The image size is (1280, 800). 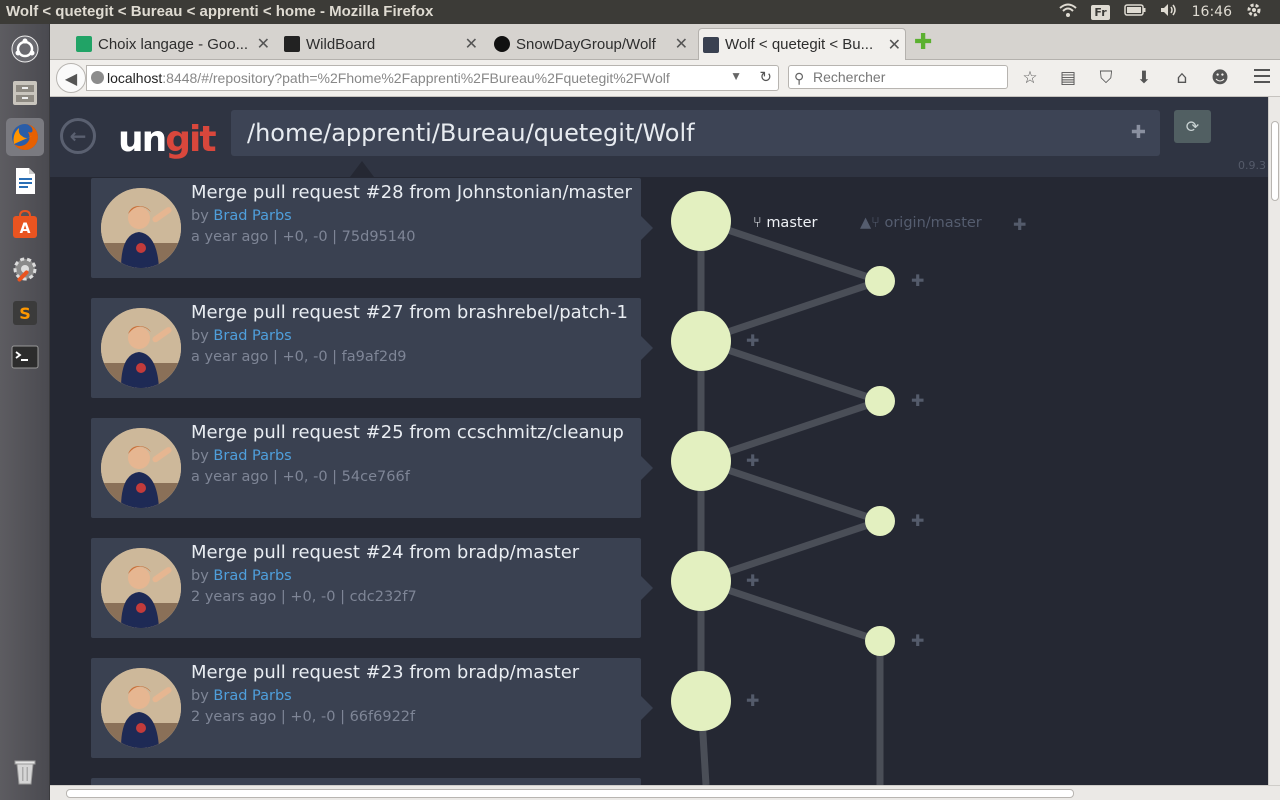 I want to click on hamburger-menu-icon, so click(x=1262, y=76).